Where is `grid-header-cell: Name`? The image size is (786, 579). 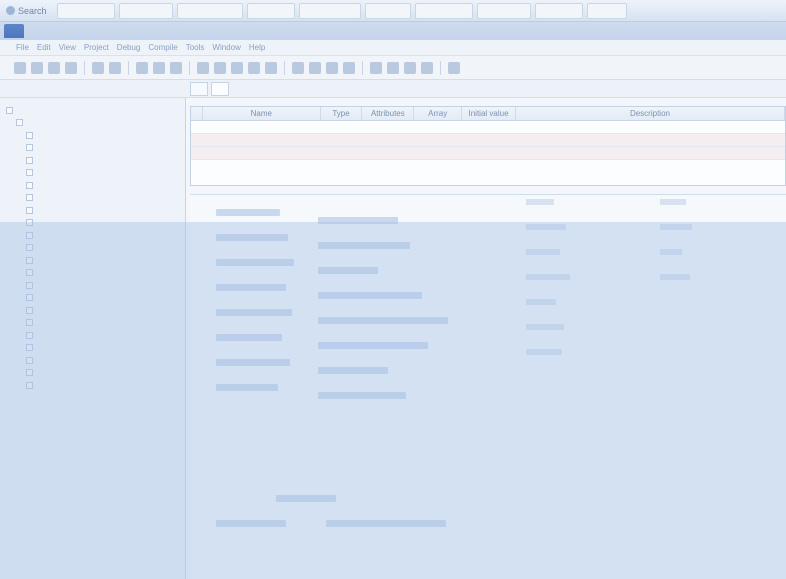
grid-header-cell: Name is located at coordinates (262, 113).